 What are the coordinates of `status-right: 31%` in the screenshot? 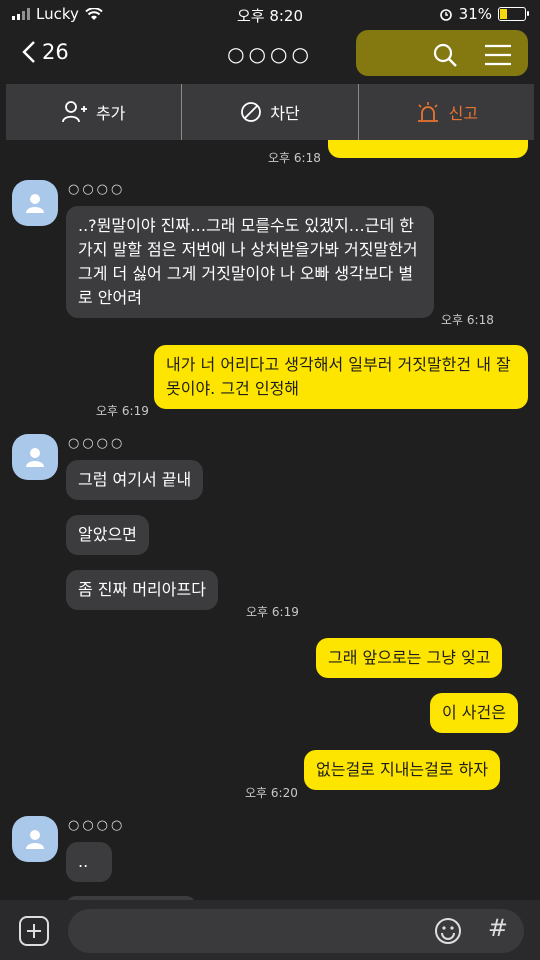 It's located at (484, 14).